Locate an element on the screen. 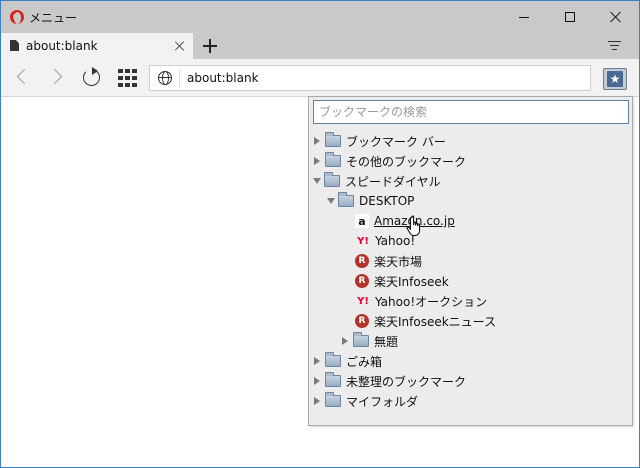 This screenshot has height=468, width=640. maximize-icon is located at coordinates (570, 17).